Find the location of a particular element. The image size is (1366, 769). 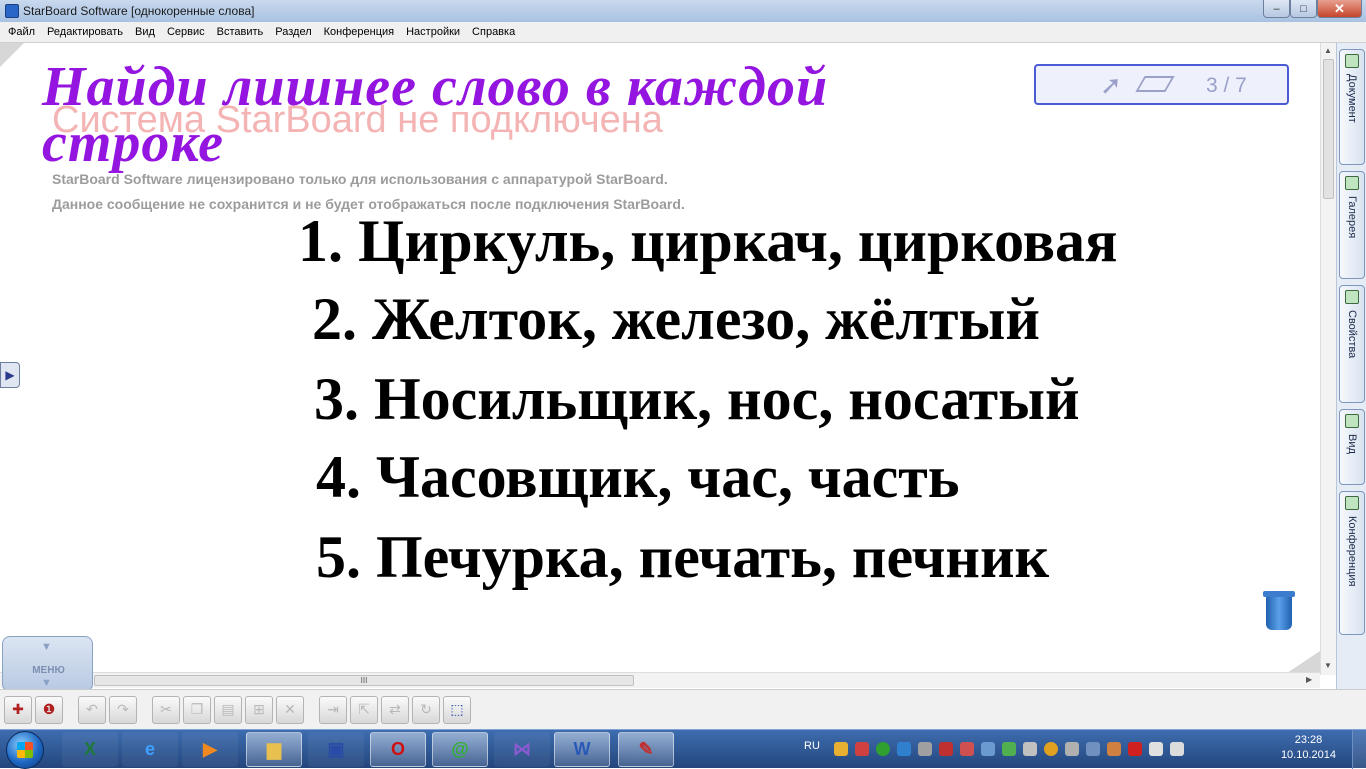

taskbar-save: ▣ is located at coordinates (336, 749).